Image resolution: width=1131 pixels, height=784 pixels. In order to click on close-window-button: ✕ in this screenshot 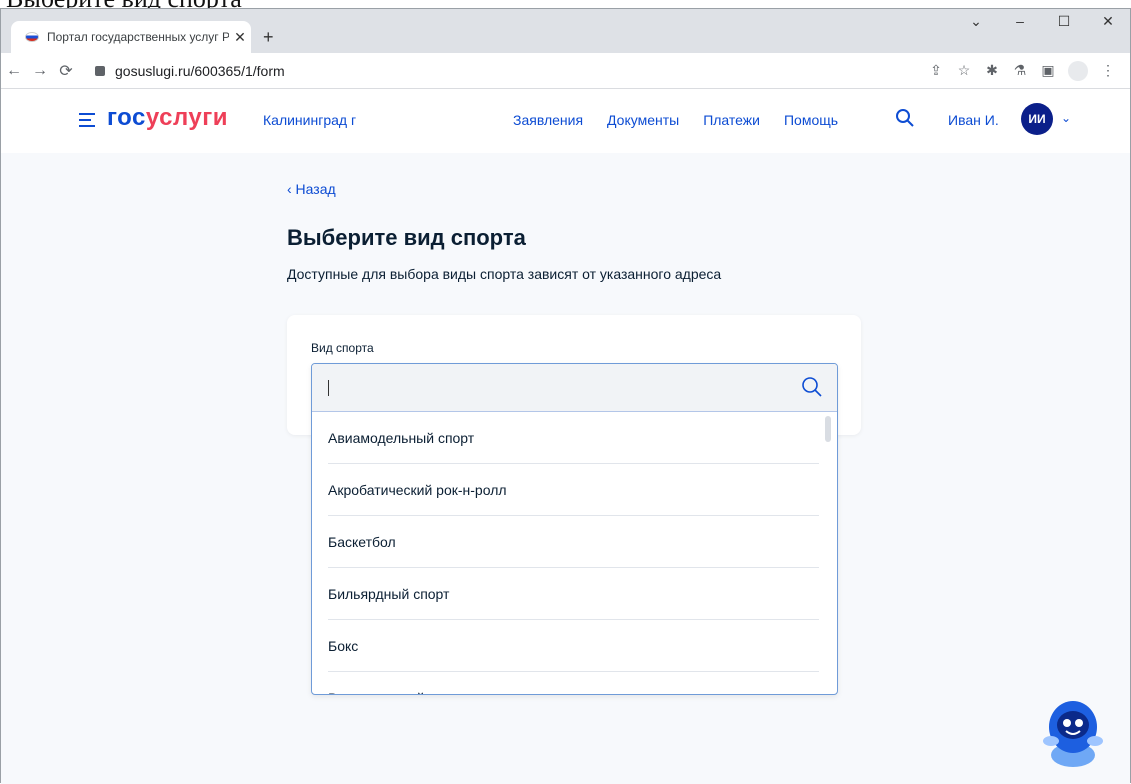, I will do `click(1108, 21)`.